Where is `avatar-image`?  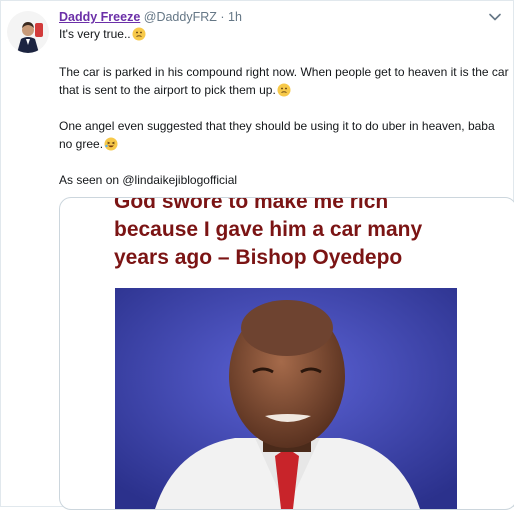
avatar-image is located at coordinates (28, 32).